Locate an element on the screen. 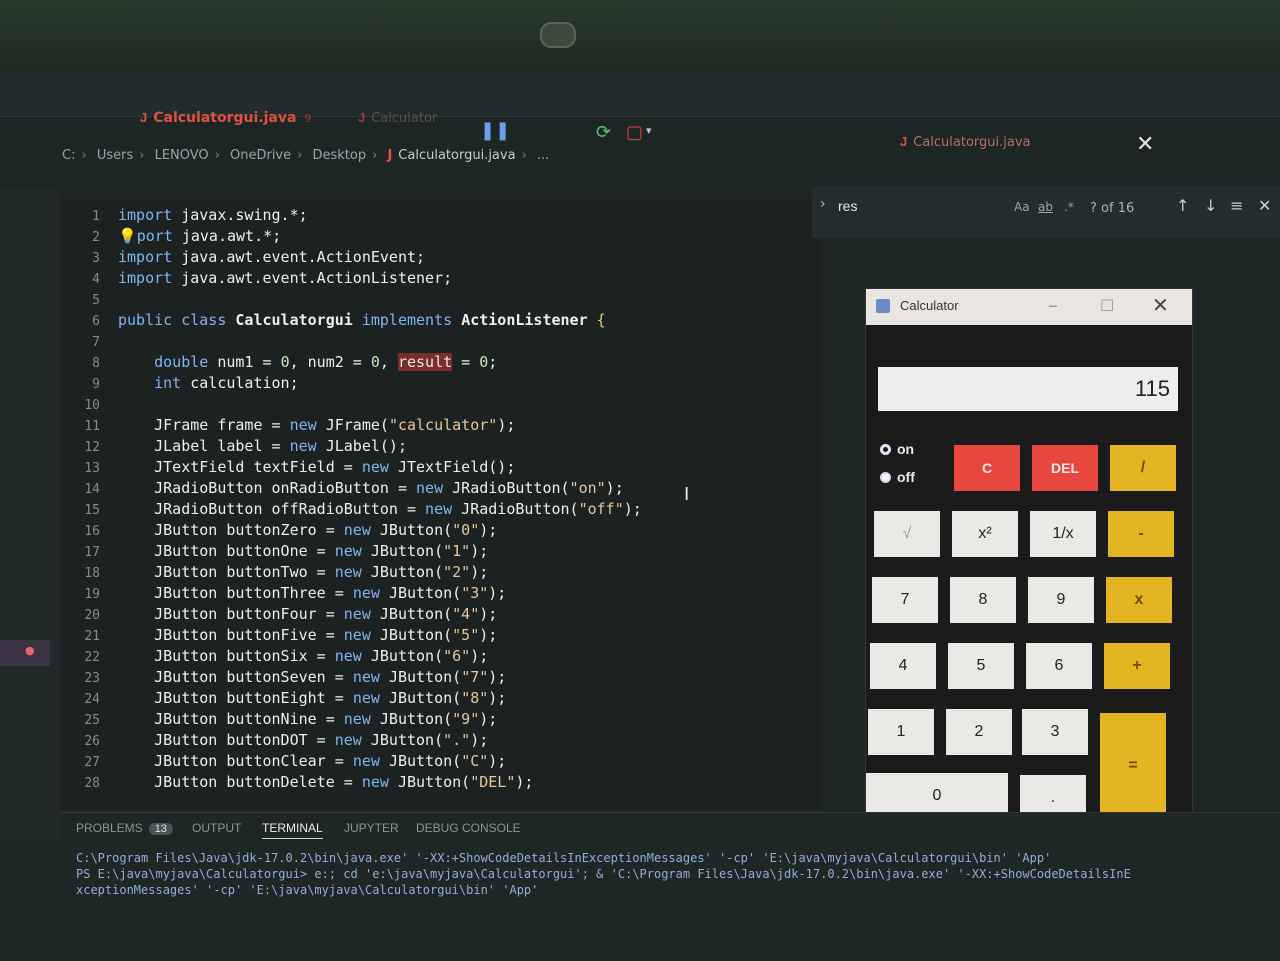 This screenshot has width=1280, height=961. one-button: 1 is located at coordinates (901, 732).